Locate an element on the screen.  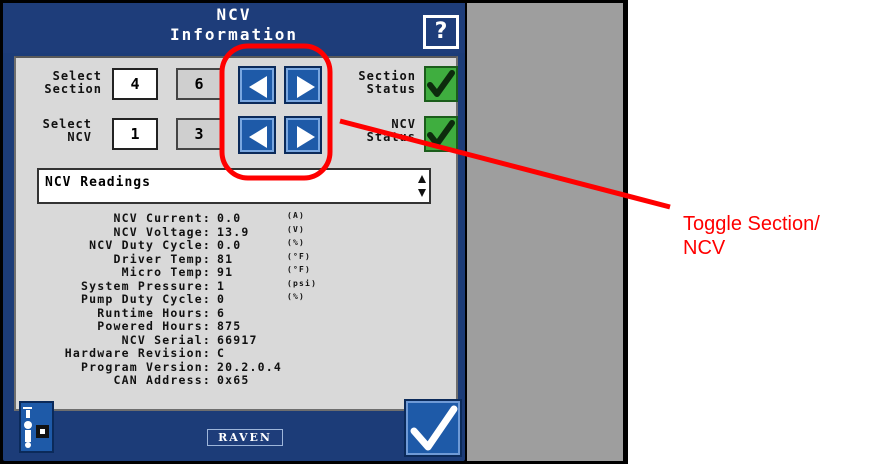
callout-line is located at coordinates (505, 164).